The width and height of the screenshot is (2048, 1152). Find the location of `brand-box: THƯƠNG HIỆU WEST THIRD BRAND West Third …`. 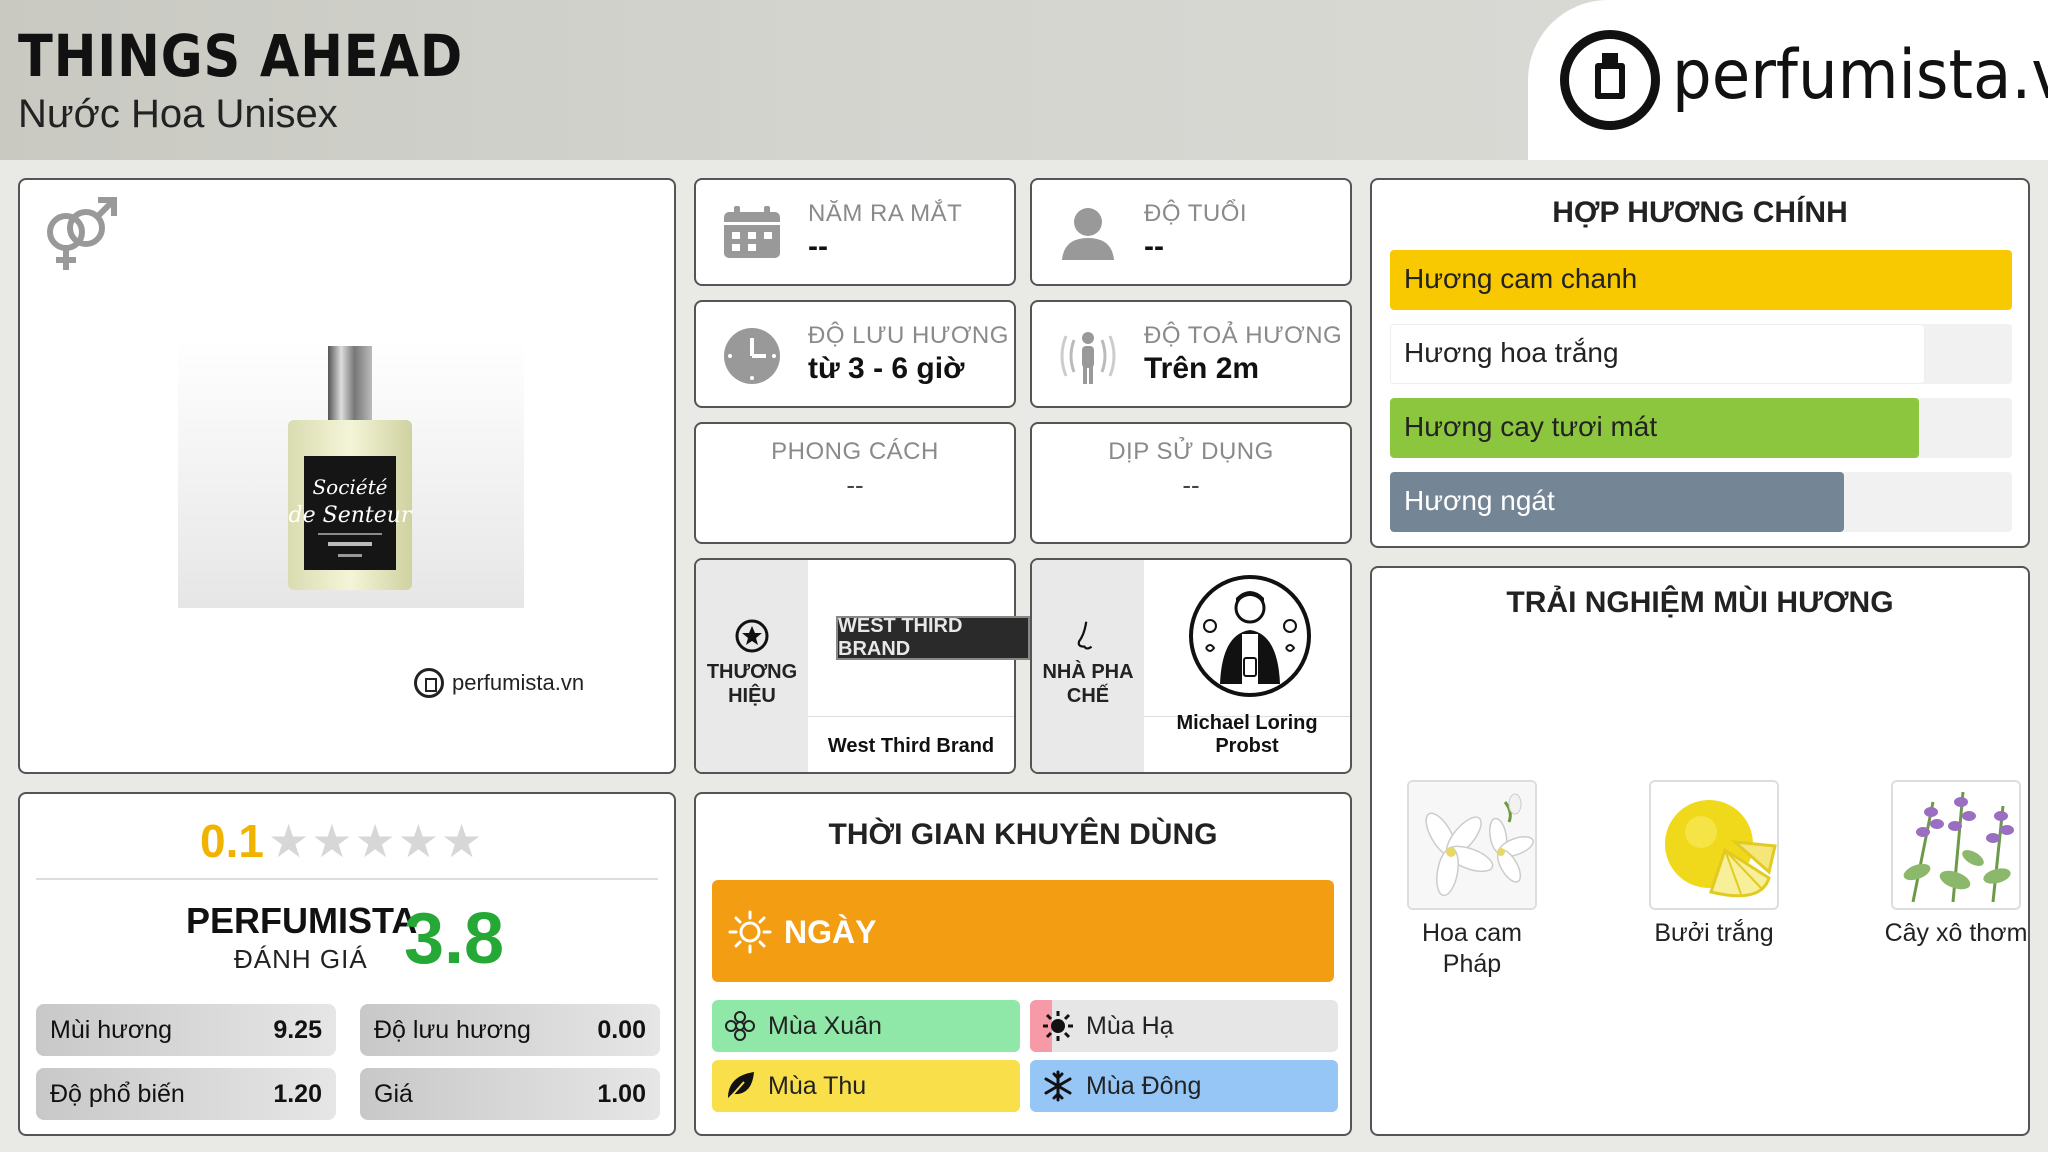

brand-box: THƯƠNG HIỆU WEST THIRD BRAND West Third … is located at coordinates (862, 666).